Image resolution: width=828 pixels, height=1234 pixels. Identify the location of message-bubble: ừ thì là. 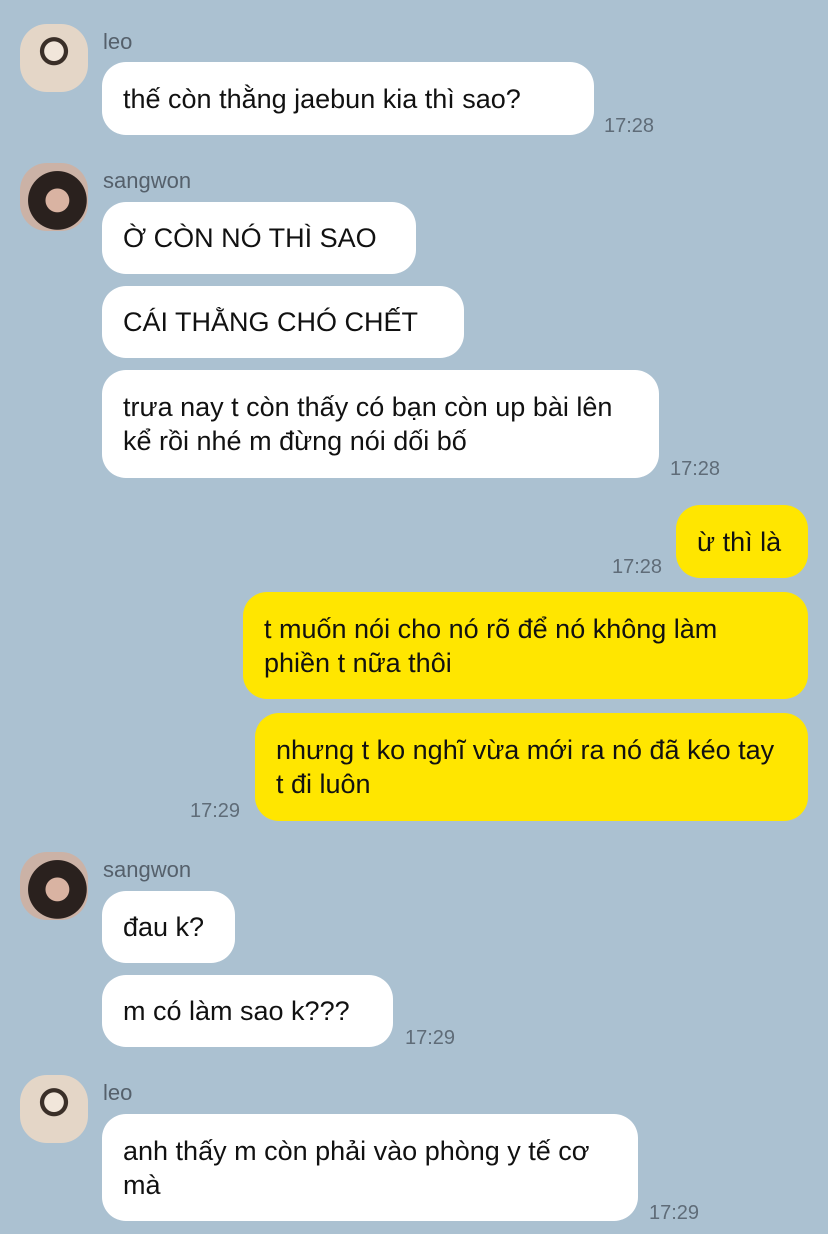
(742, 541).